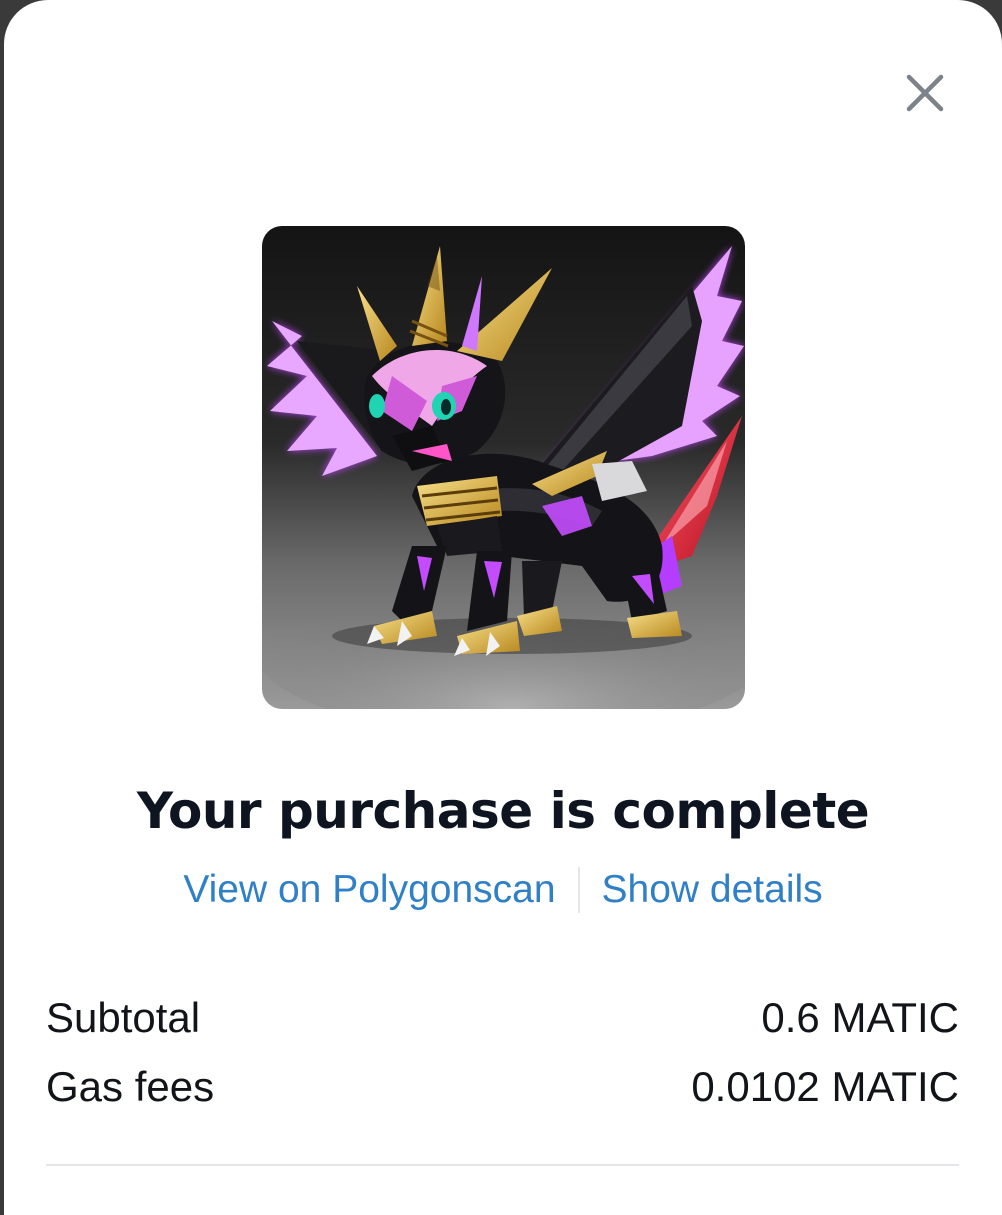 The height and width of the screenshot is (1215, 1002). What do you see at coordinates (712, 890) in the screenshot?
I see `show-details-link: Show details` at bounding box center [712, 890].